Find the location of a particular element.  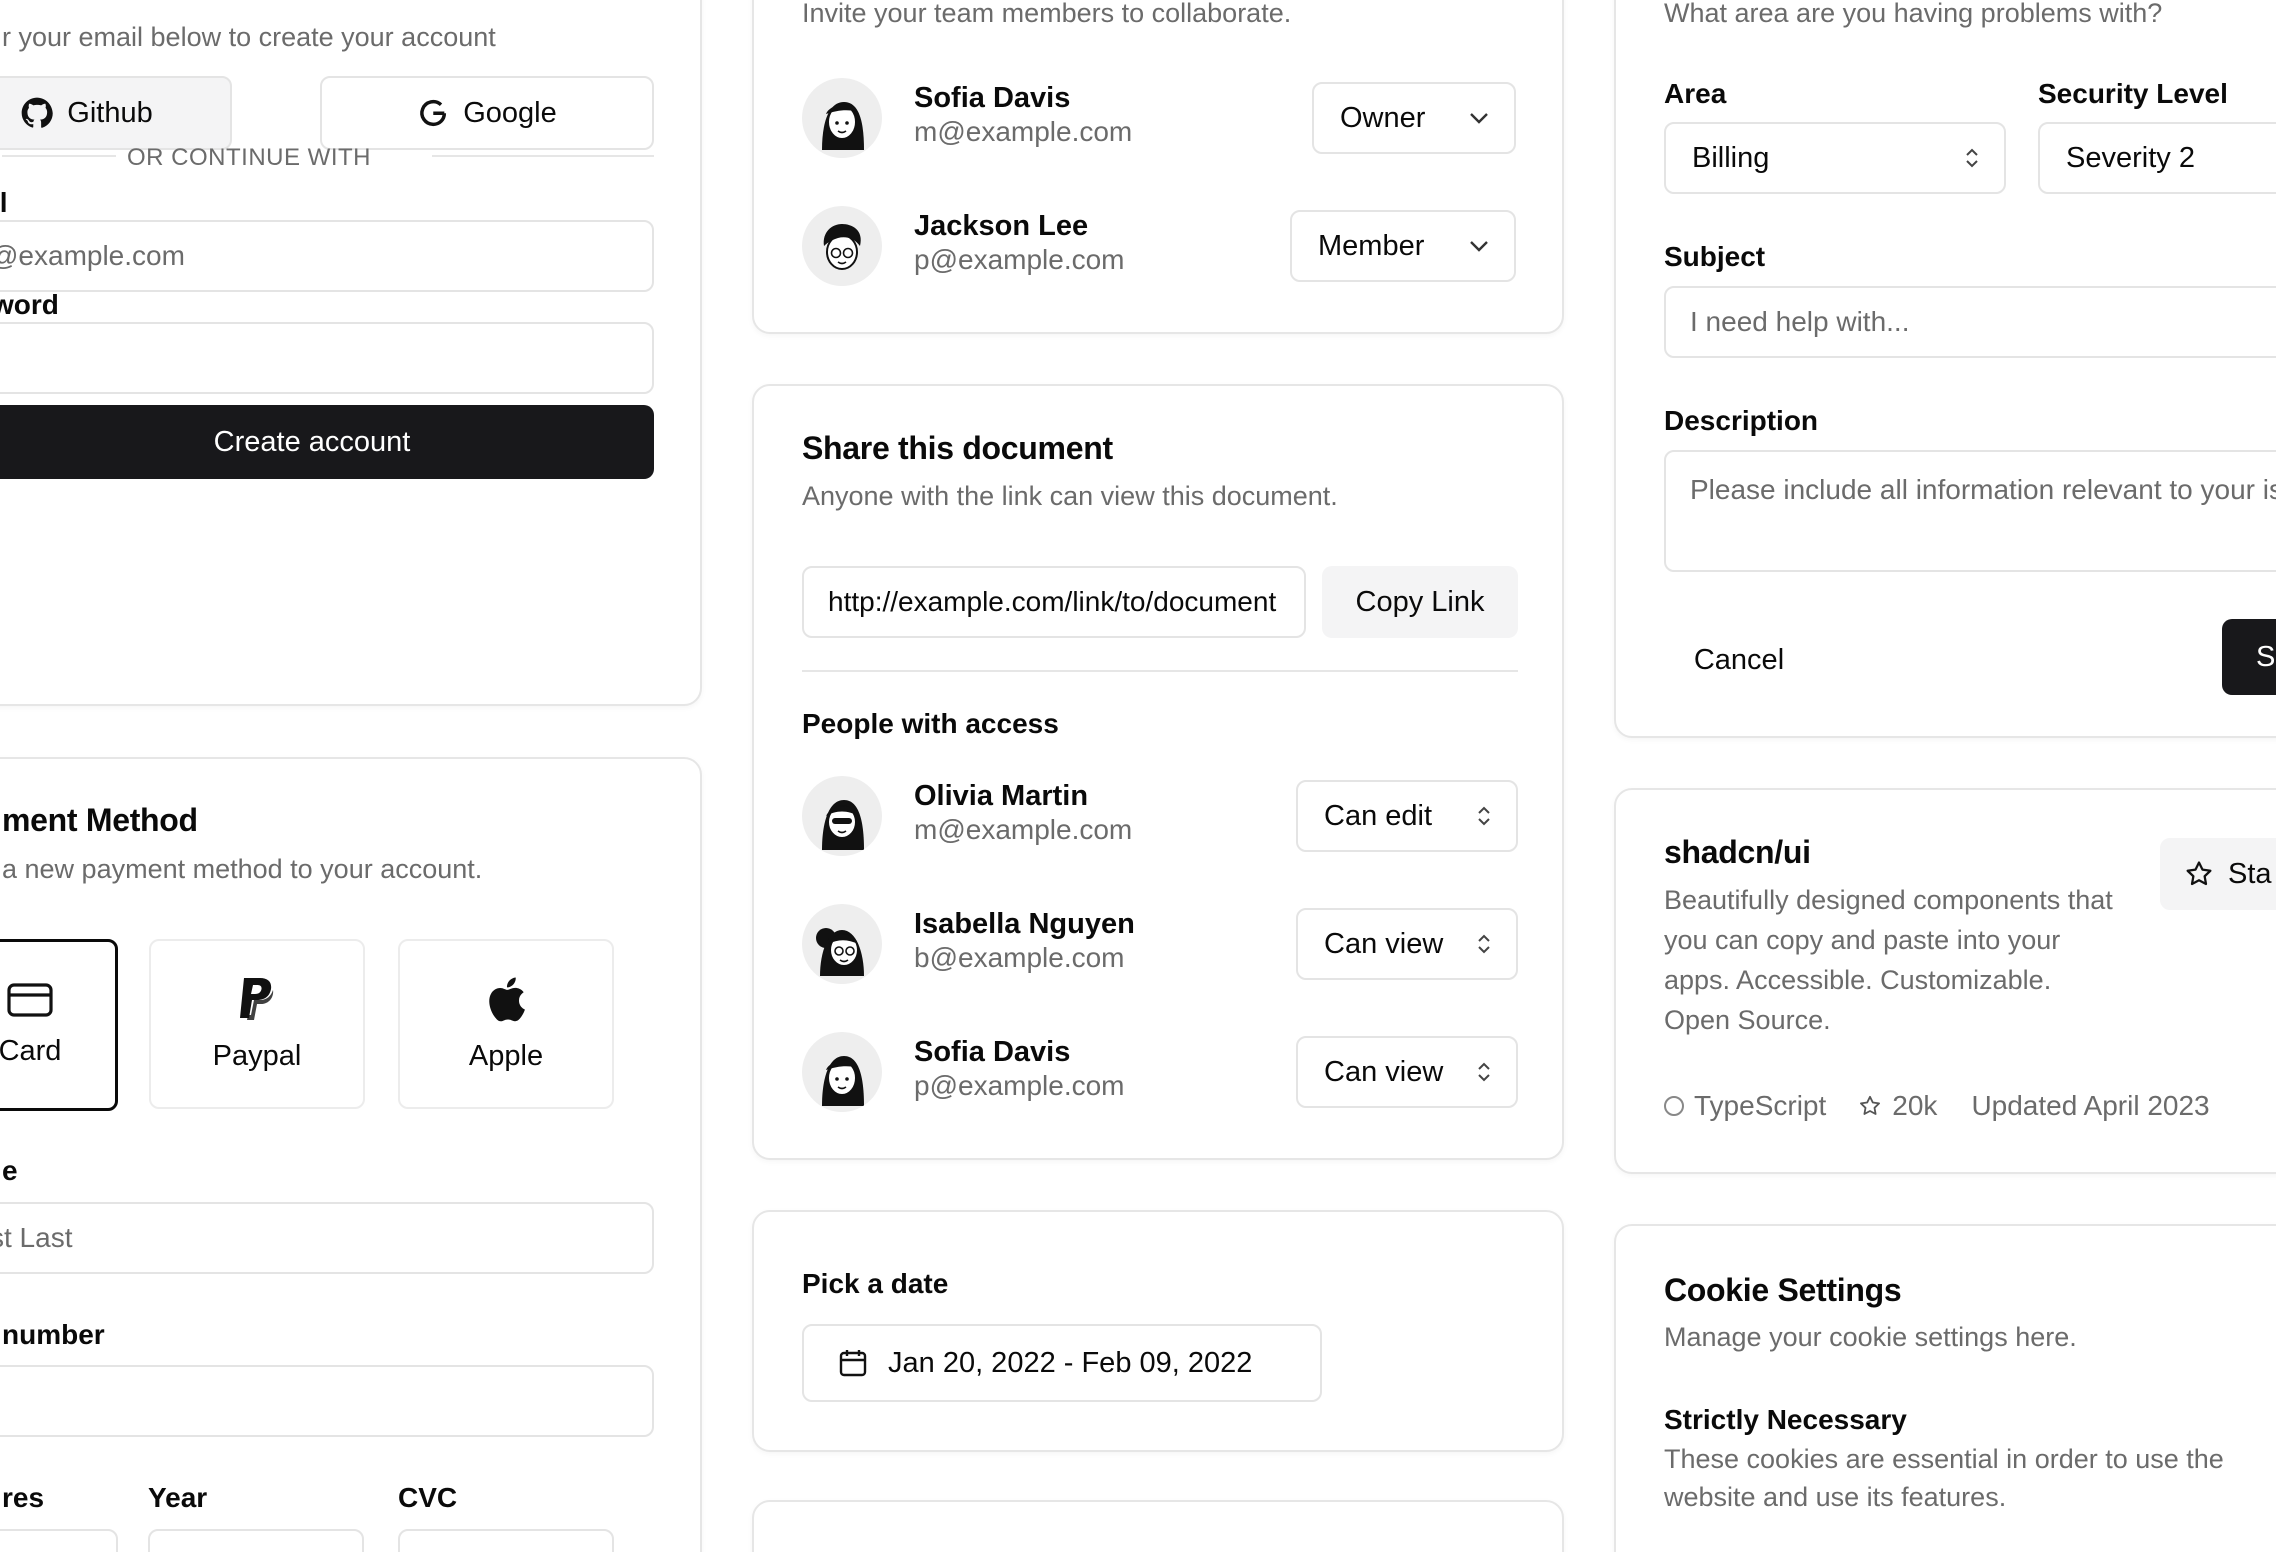

share-link-input: http://example.com/link/to/document is located at coordinates (1054, 602).